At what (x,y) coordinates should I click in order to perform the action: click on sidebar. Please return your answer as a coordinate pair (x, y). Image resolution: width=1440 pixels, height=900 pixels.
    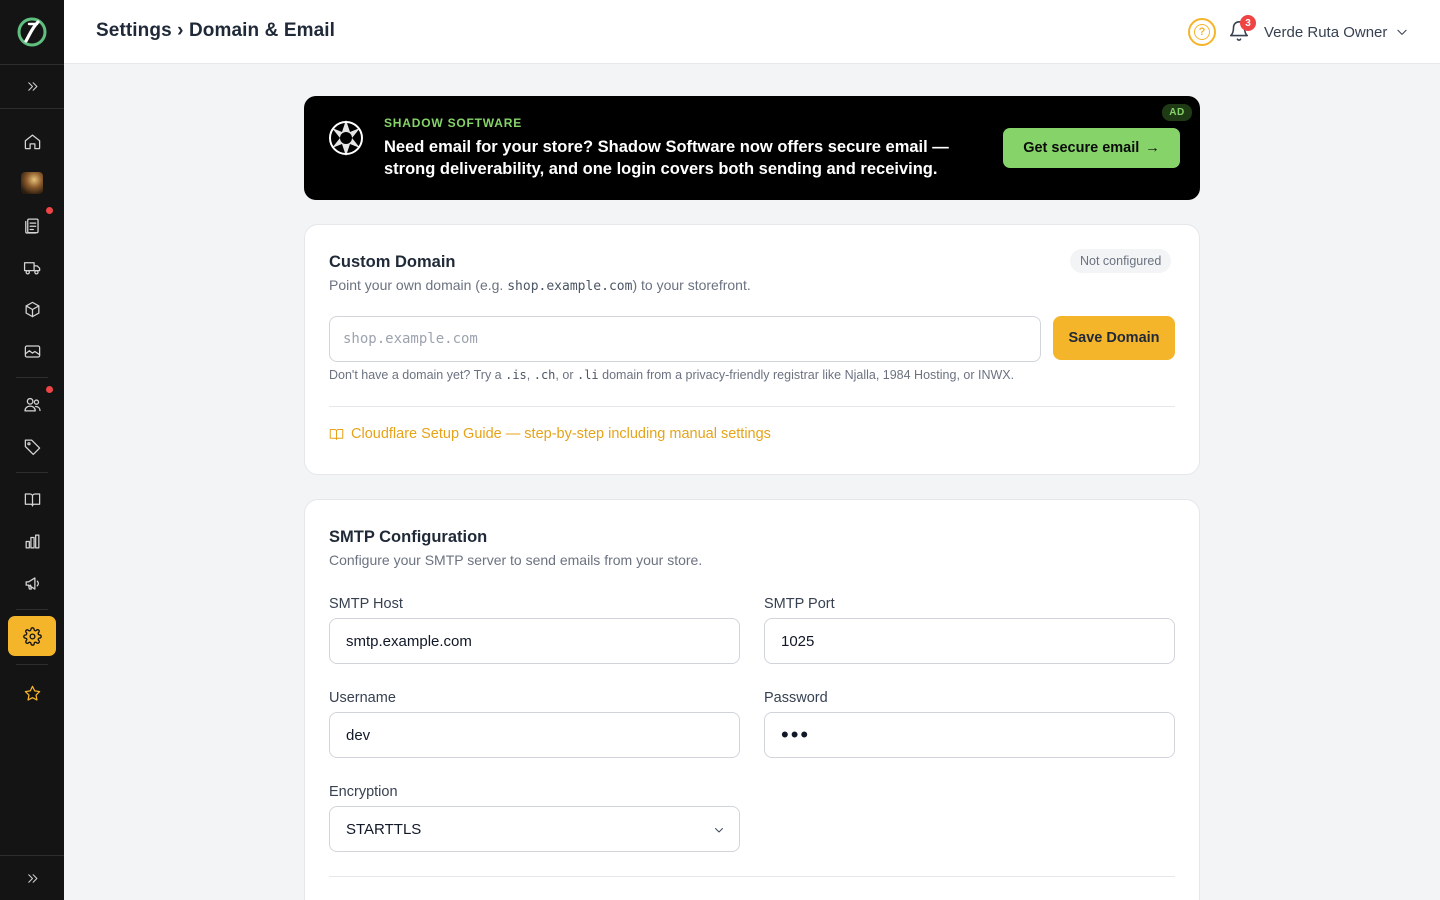
    Looking at the image, I should click on (32, 450).